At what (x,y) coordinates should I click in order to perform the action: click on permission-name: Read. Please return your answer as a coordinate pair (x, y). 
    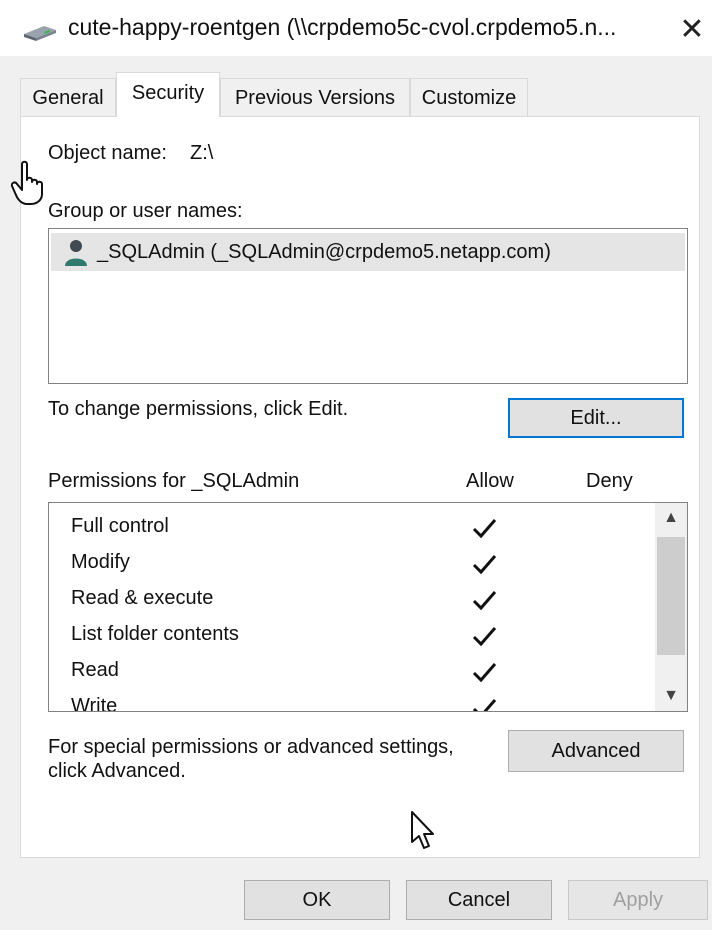
    Looking at the image, I should click on (95, 670).